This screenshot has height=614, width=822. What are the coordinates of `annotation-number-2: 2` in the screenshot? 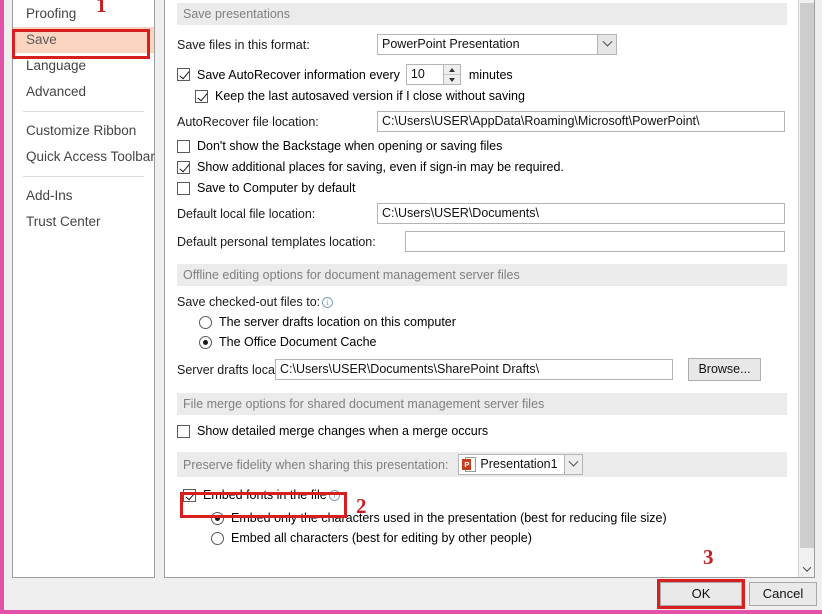 It's located at (361, 506).